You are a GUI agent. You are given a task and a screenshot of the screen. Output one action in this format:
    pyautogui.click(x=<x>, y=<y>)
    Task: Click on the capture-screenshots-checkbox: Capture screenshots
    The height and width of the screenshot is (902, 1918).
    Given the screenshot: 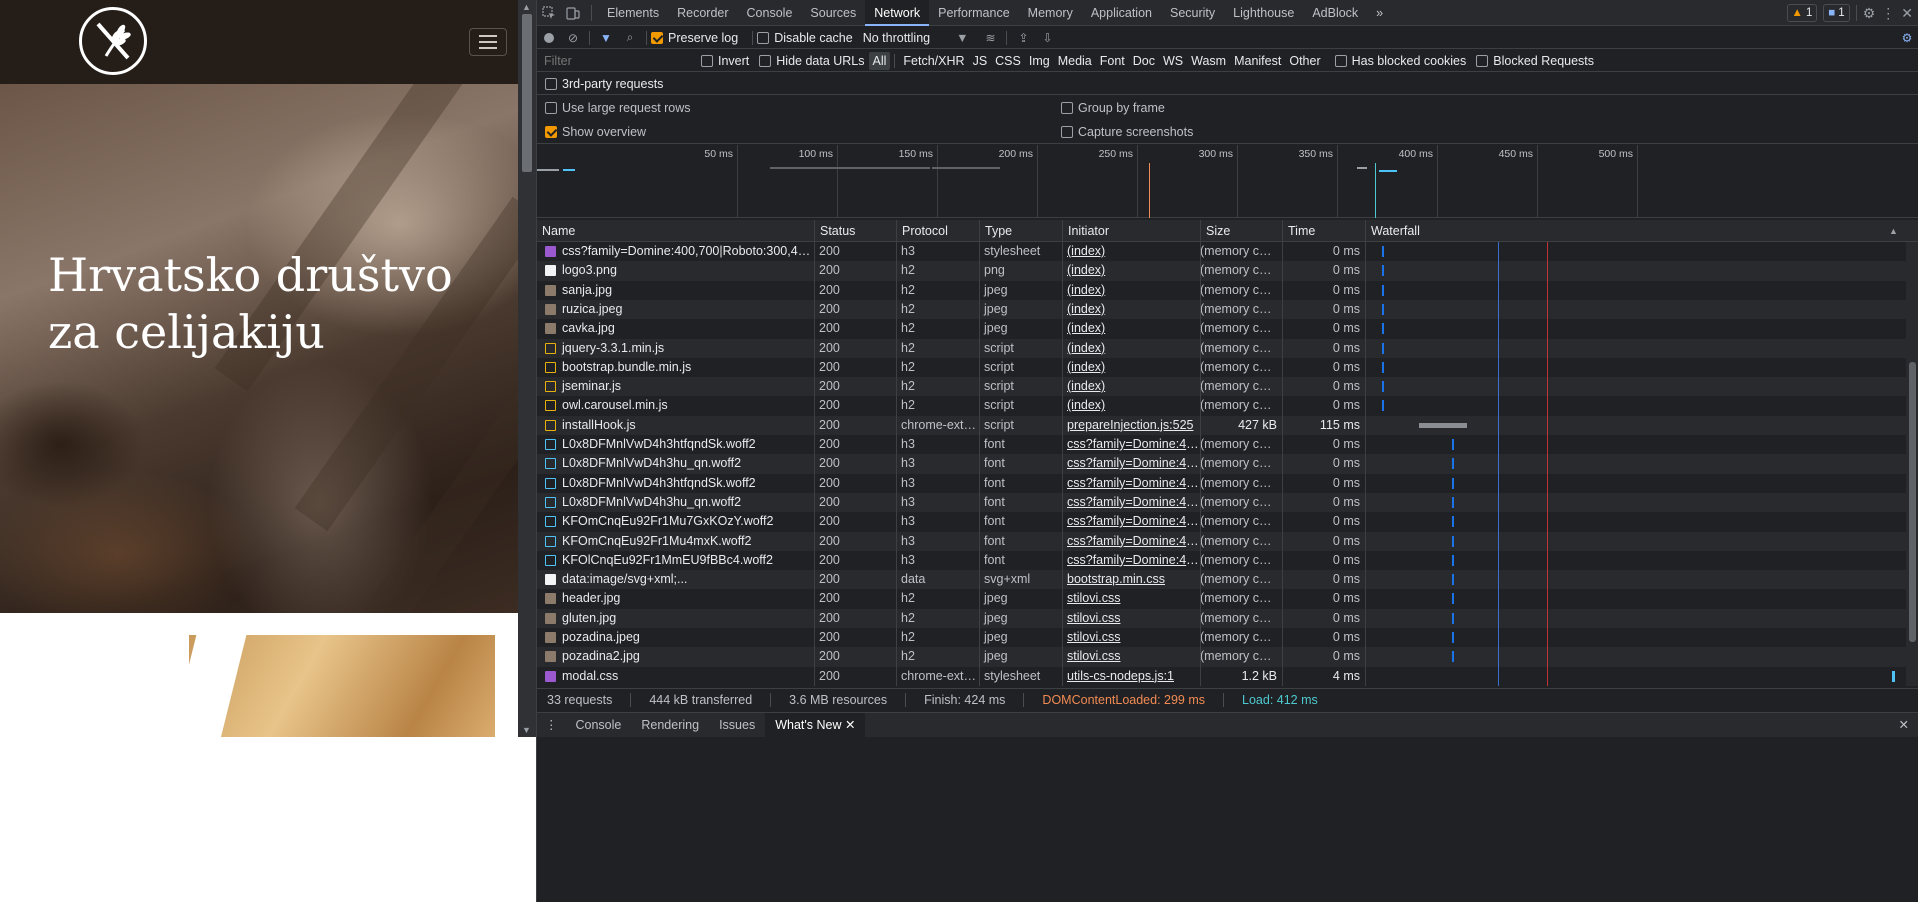 What is the action you would take?
    pyautogui.click(x=1127, y=132)
    